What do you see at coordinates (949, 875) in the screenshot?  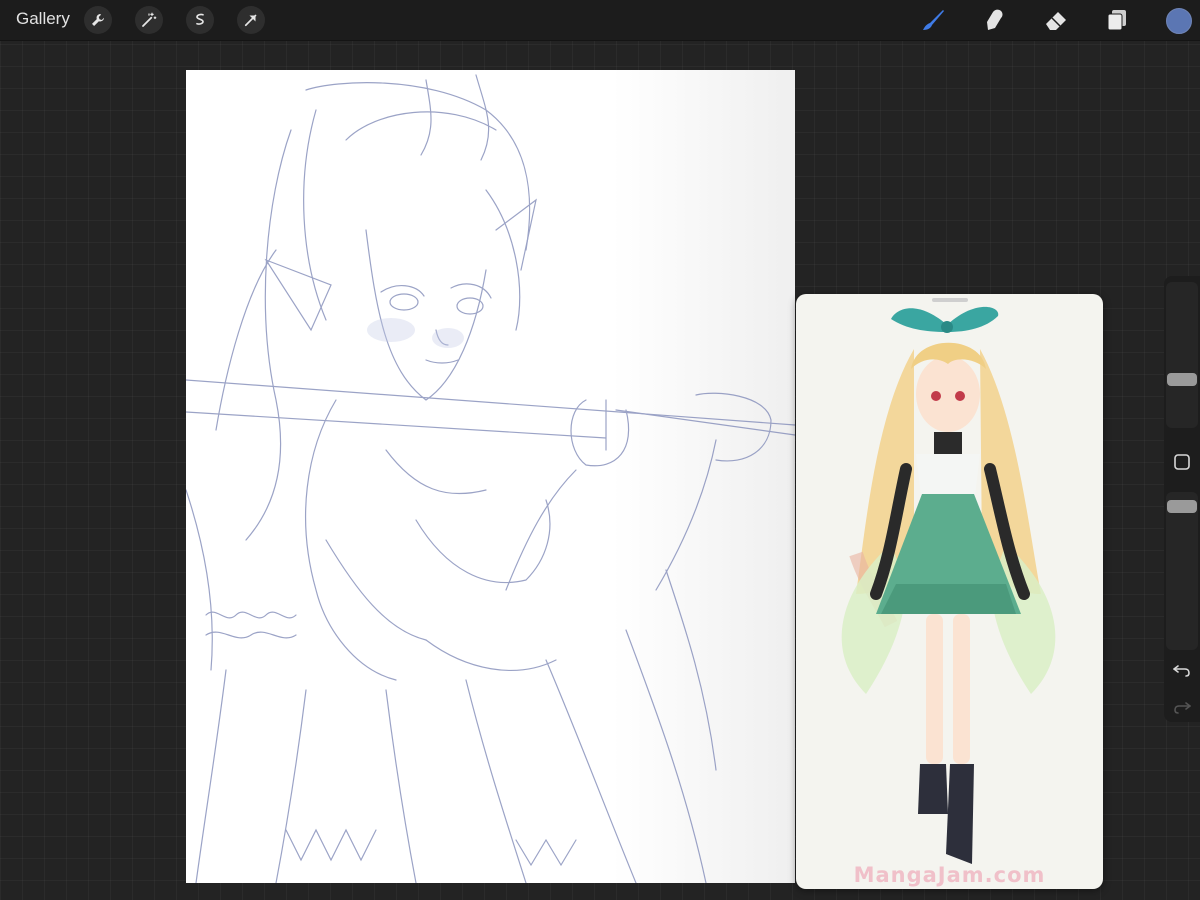 I see `watermark-text: MangaJam.com` at bounding box center [949, 875].